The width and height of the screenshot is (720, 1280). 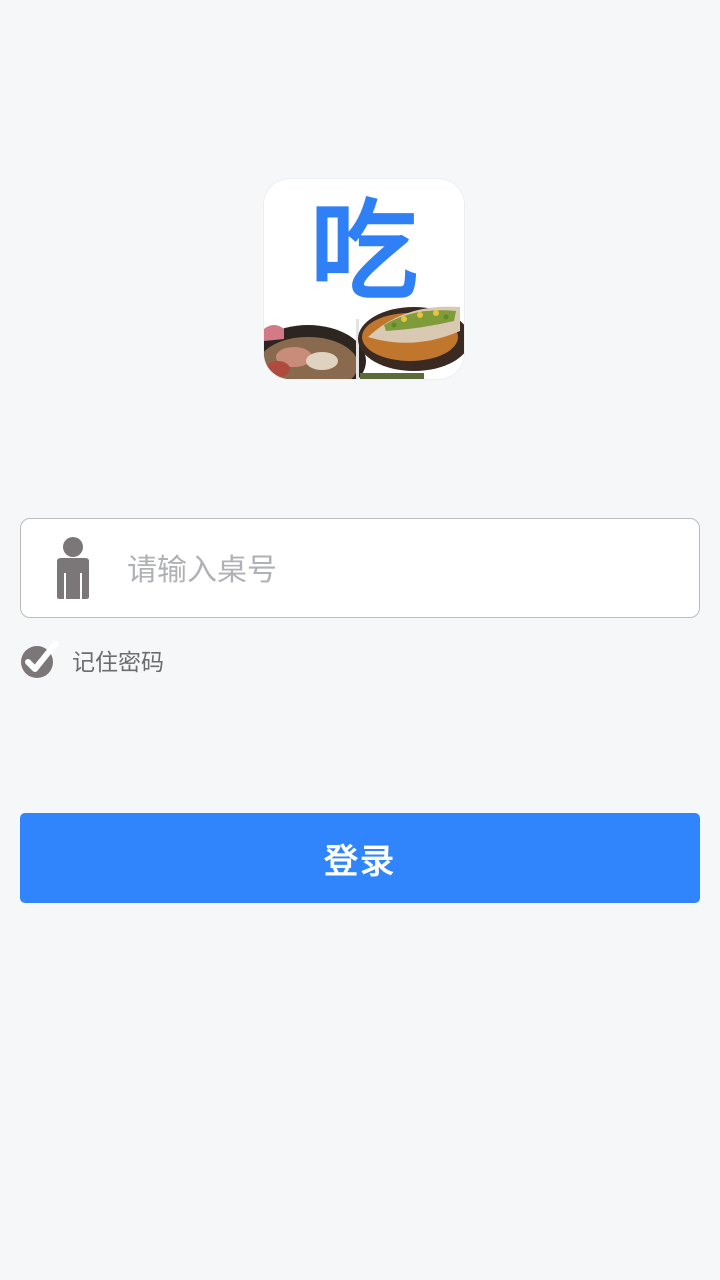 I want to click on logo-character: 吃, so click(x=363, y=252).